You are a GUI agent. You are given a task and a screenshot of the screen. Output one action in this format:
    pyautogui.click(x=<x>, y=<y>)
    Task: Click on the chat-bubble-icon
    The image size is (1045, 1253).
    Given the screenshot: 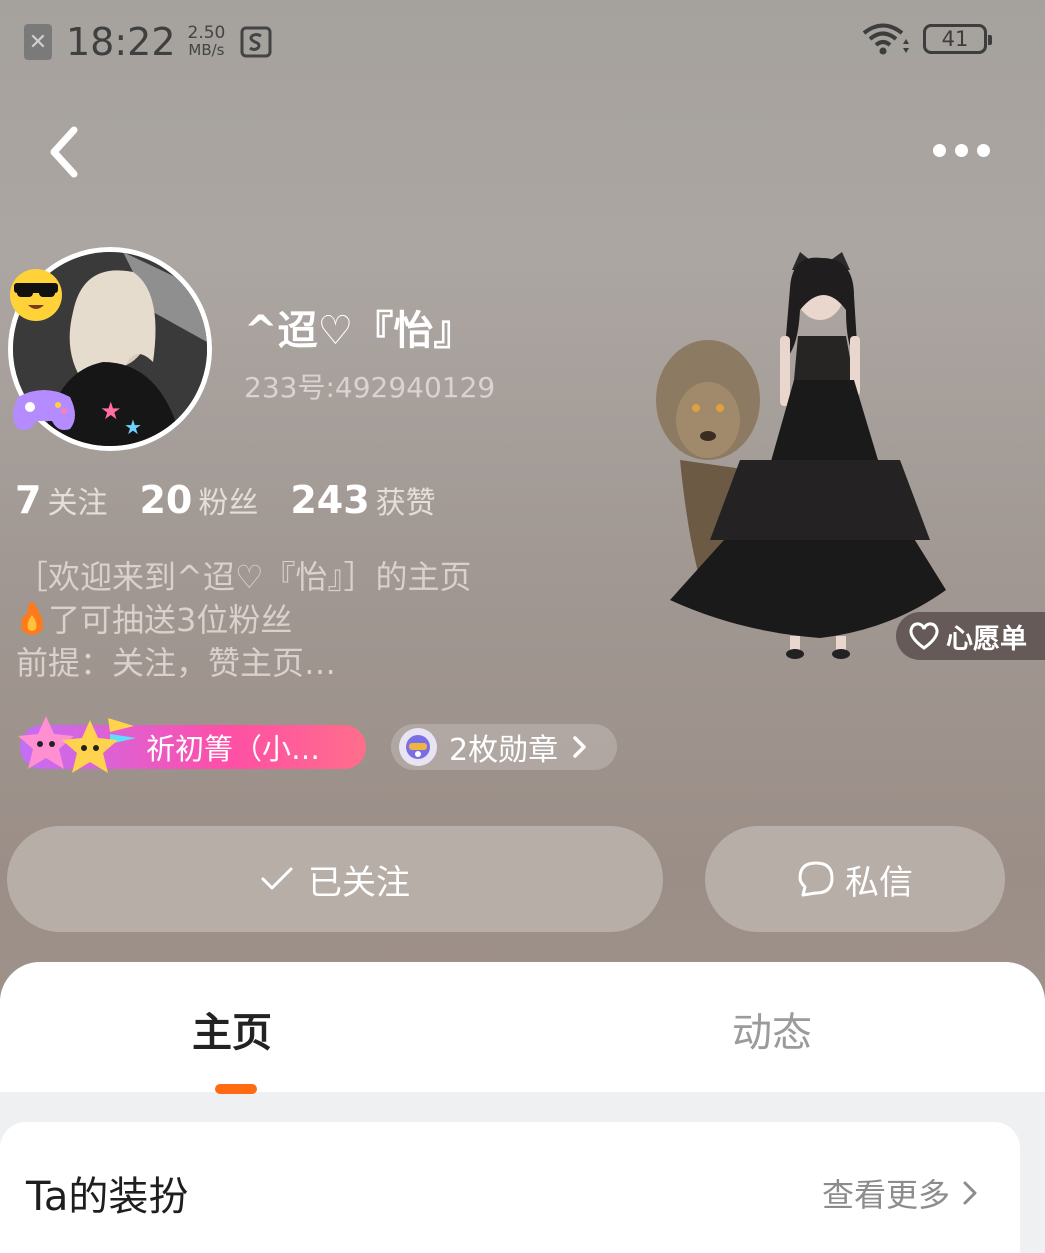 What is the action you would take?
    pyautogui.click(x=816, y=879)
    